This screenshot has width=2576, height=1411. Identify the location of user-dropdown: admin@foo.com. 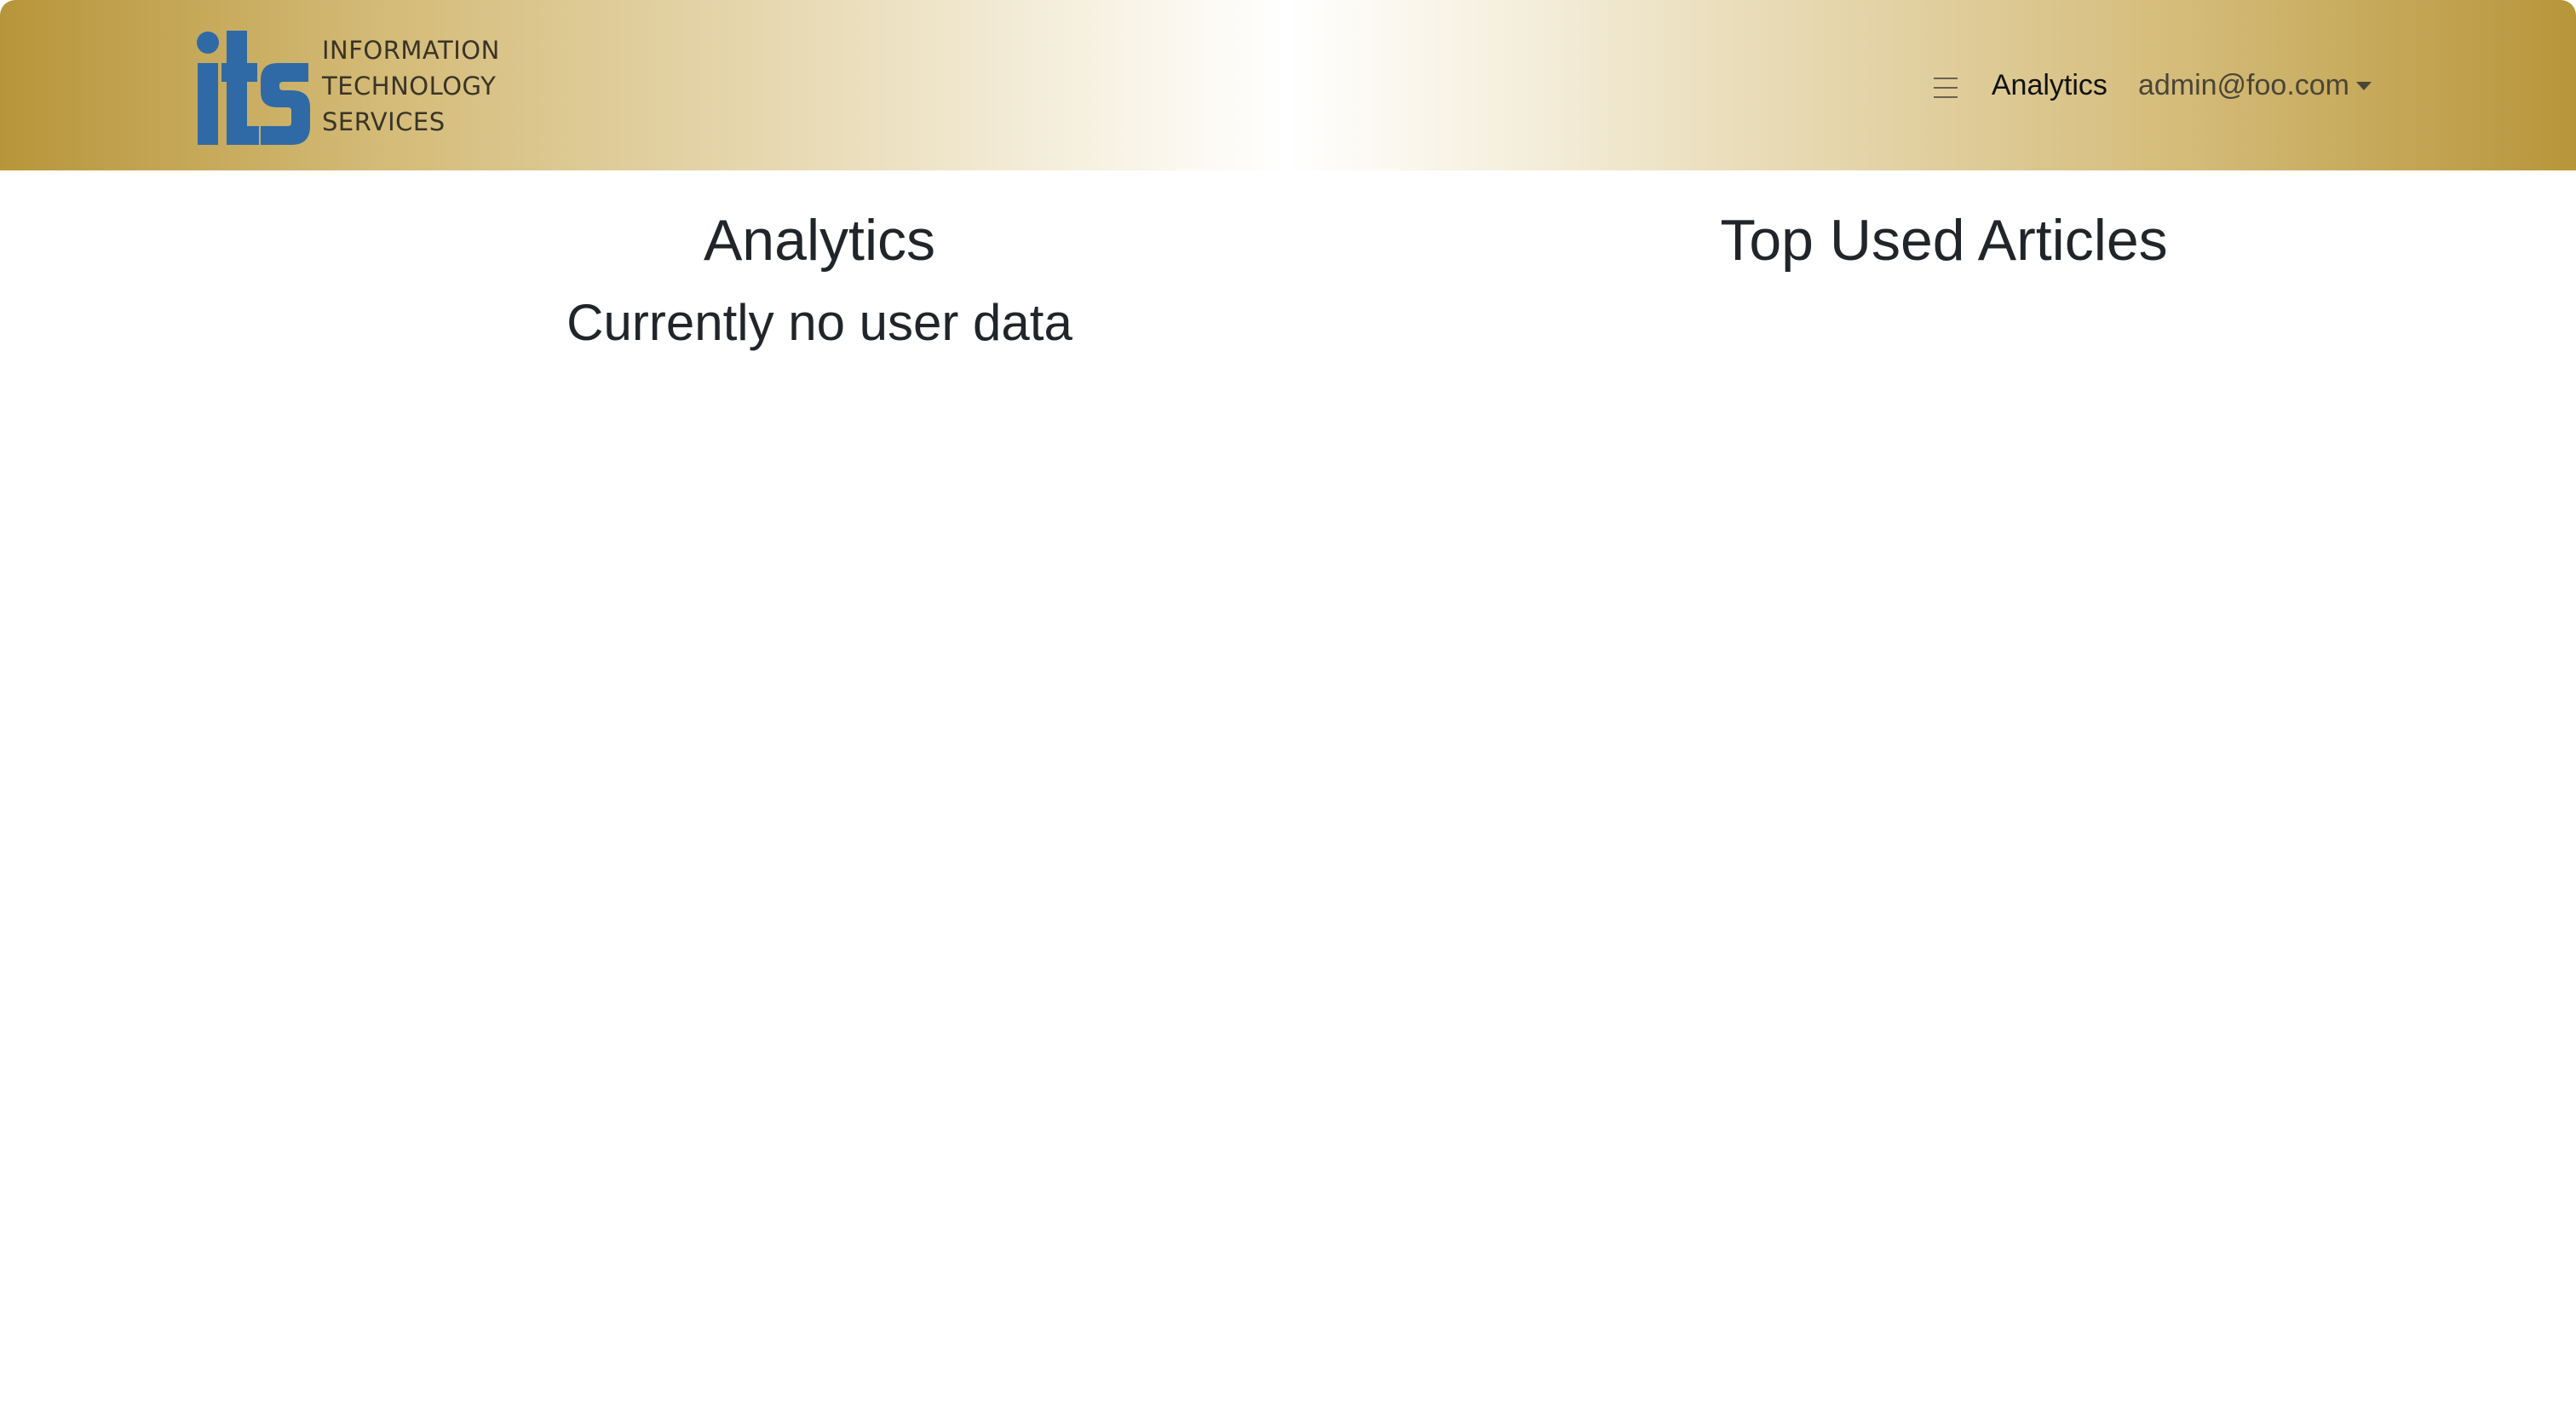
(2255, 85).